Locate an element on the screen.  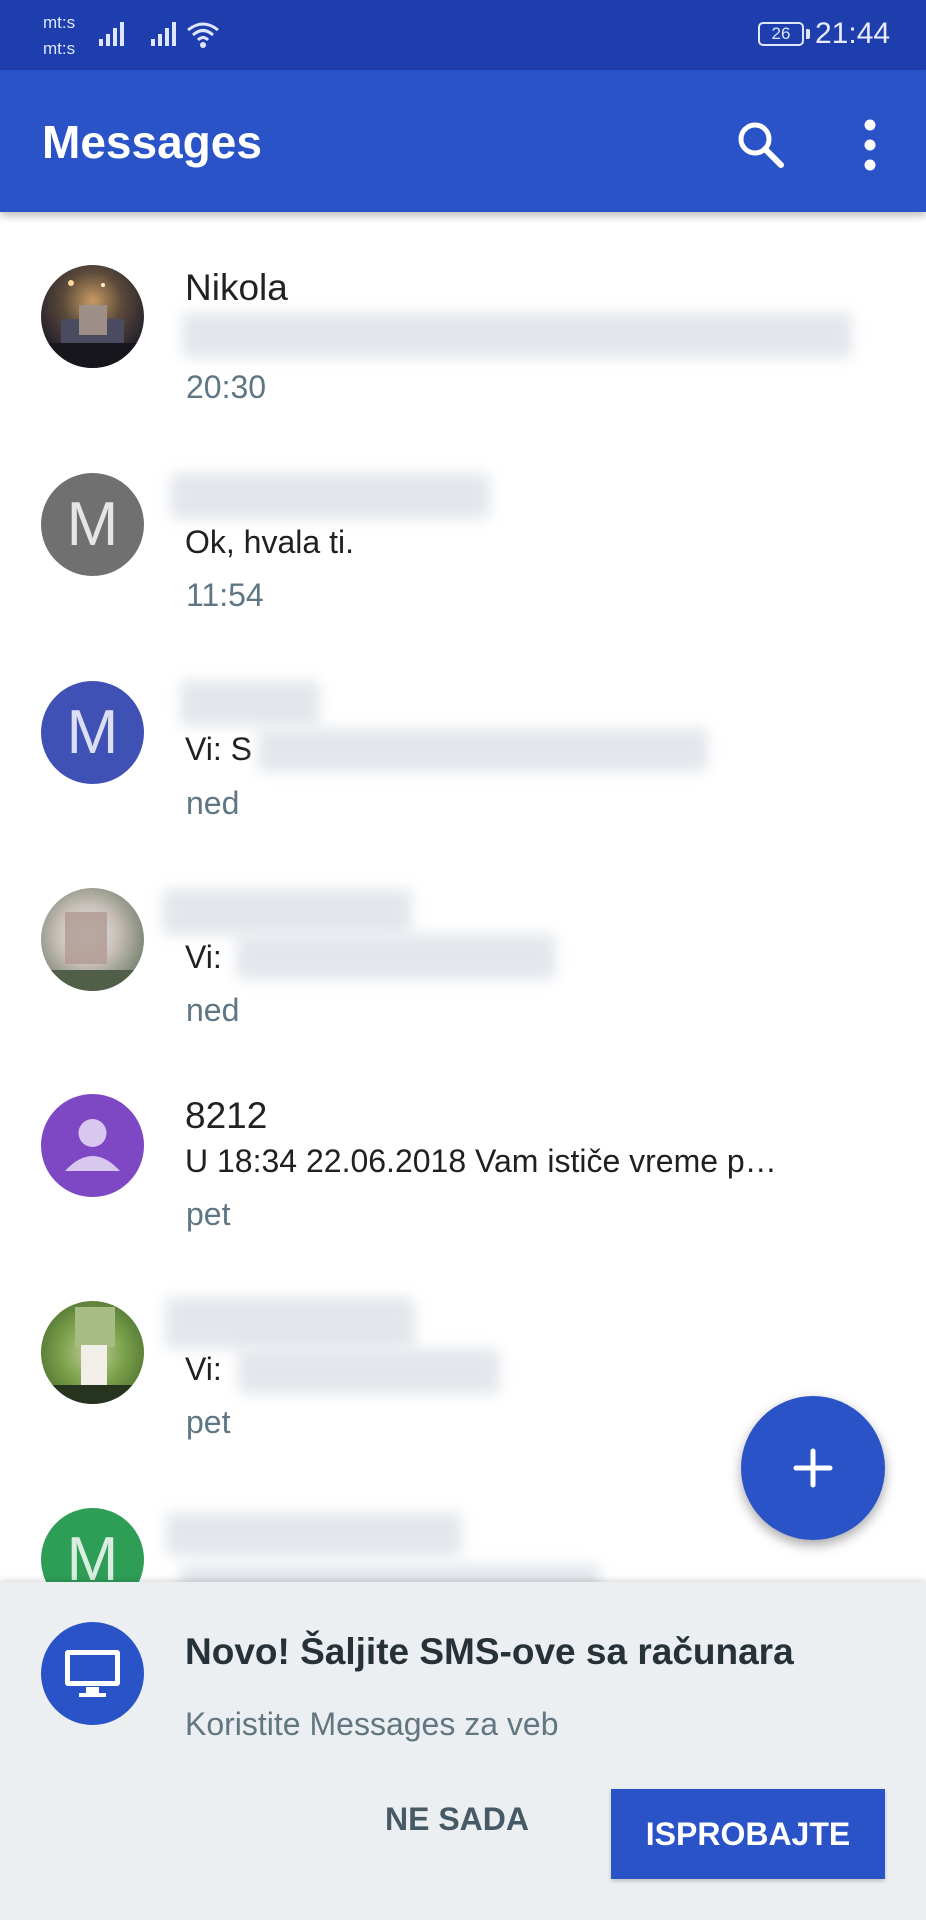
conversation-time: 20:30 is located at coordinates (226, 387).